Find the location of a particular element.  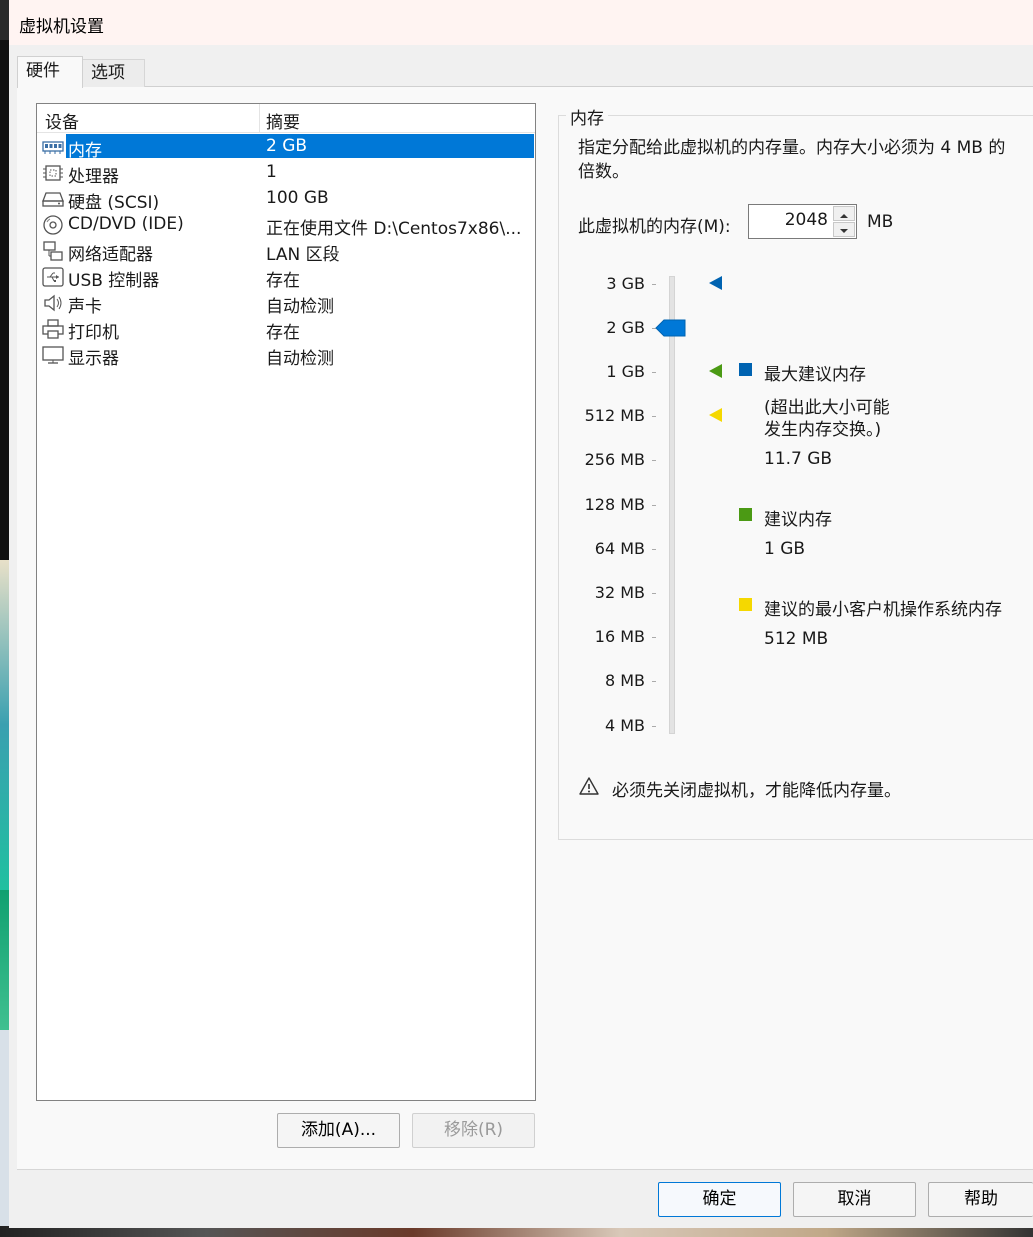

memory-slider-thumb is located at coordinates (671, 328).